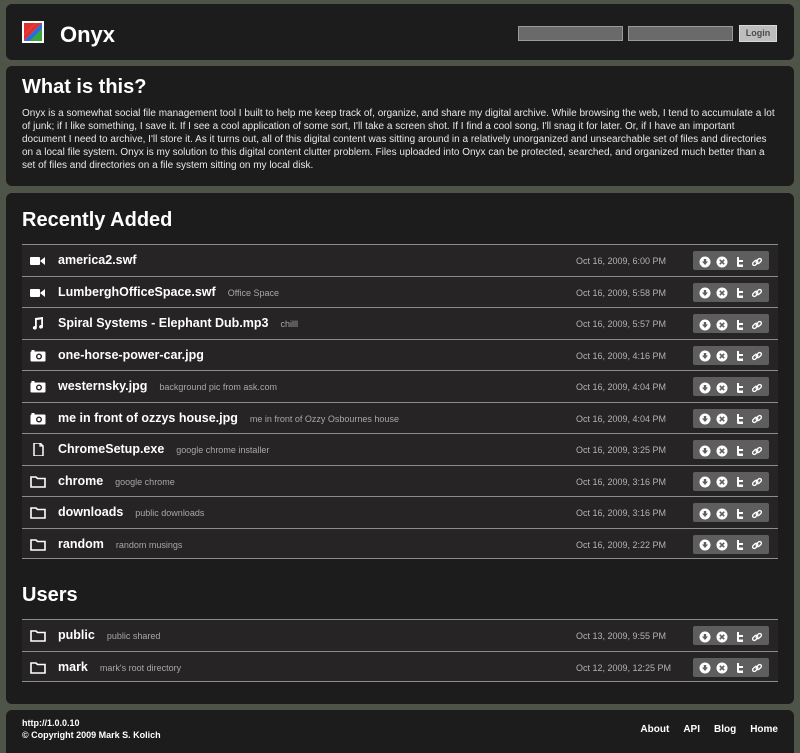 Image resolution: width=800 pixels, height=753 pixels. I want to click on file-name-text: one-horse-power-car.jpg, so click(131, 355).